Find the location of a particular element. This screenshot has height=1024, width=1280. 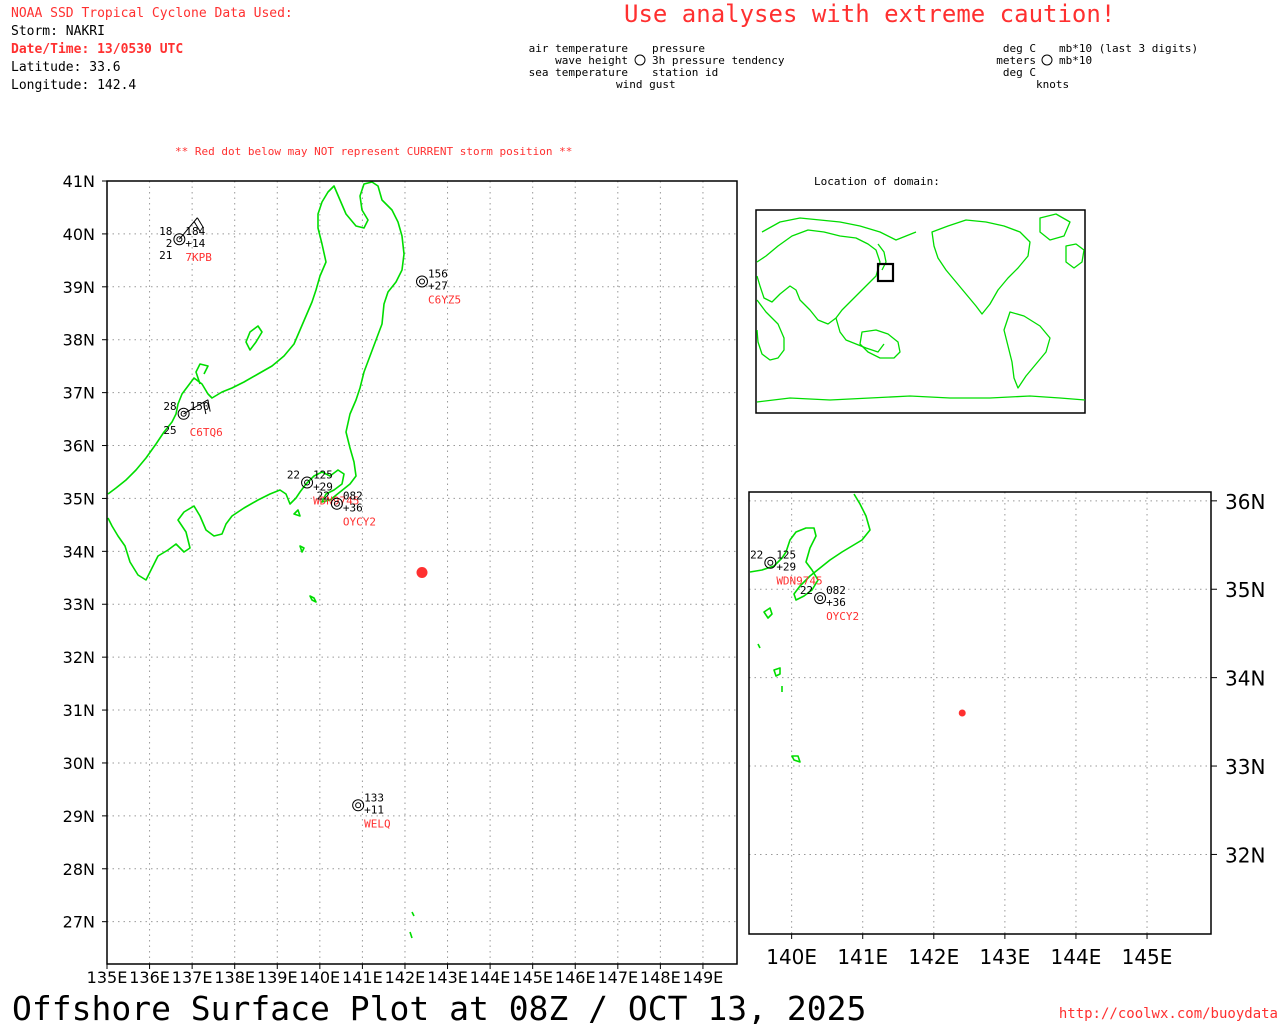

footer-url: http://coolwx.com/buoydata is located at coordinates (1168, 1014).